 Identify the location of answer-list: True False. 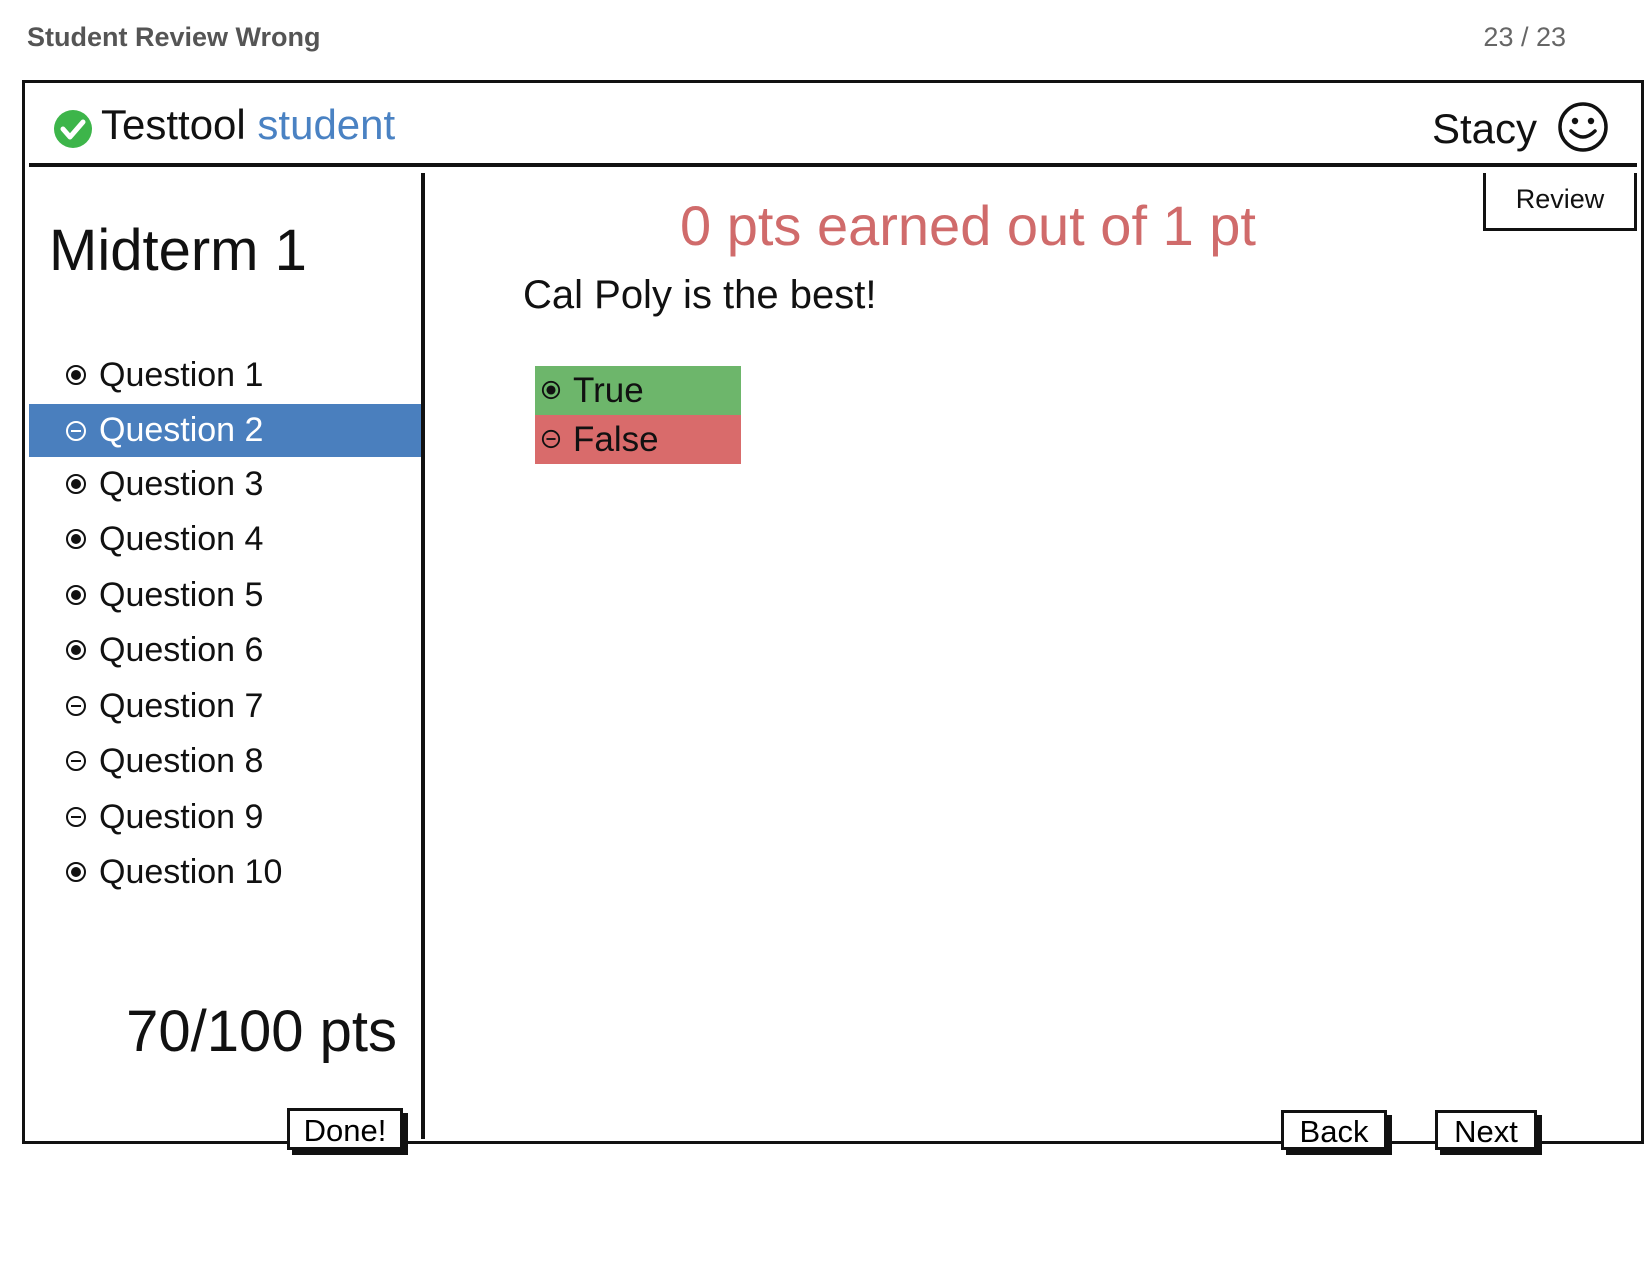
(638, 415).